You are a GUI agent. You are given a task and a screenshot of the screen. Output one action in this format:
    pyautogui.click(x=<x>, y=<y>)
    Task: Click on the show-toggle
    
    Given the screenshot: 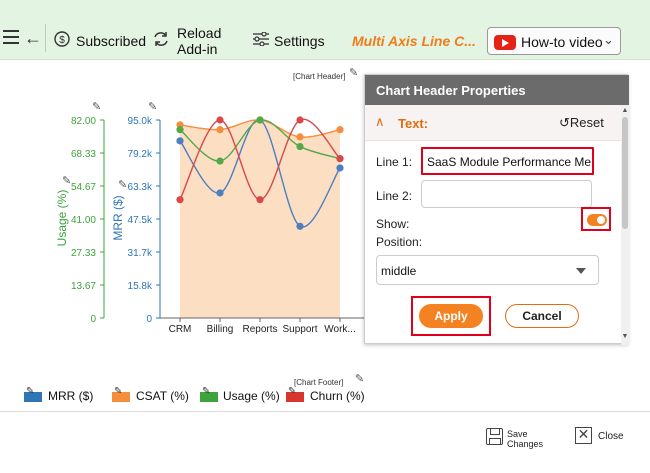 What is the action you would take?
    pyautogui.click(x=597, y=220)
    